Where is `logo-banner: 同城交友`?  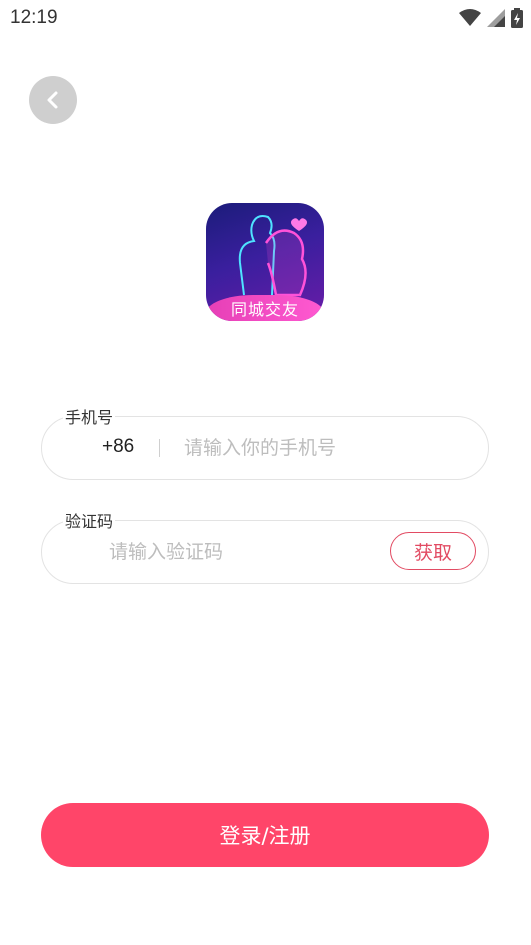
logo-banner: 同城交友 is located at coordinates (265, 308).